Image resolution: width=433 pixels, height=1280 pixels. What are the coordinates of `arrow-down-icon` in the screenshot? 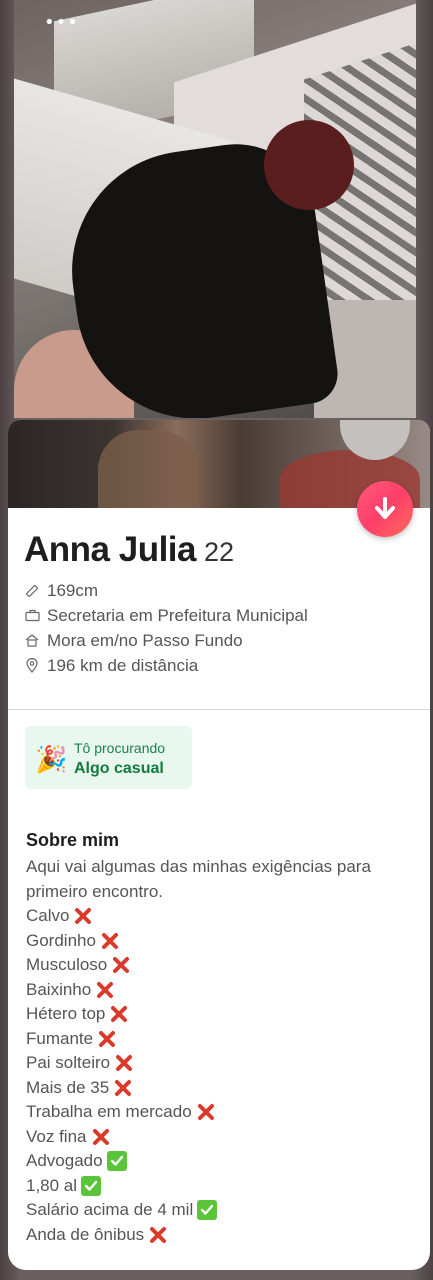 It's located at (385, 508).